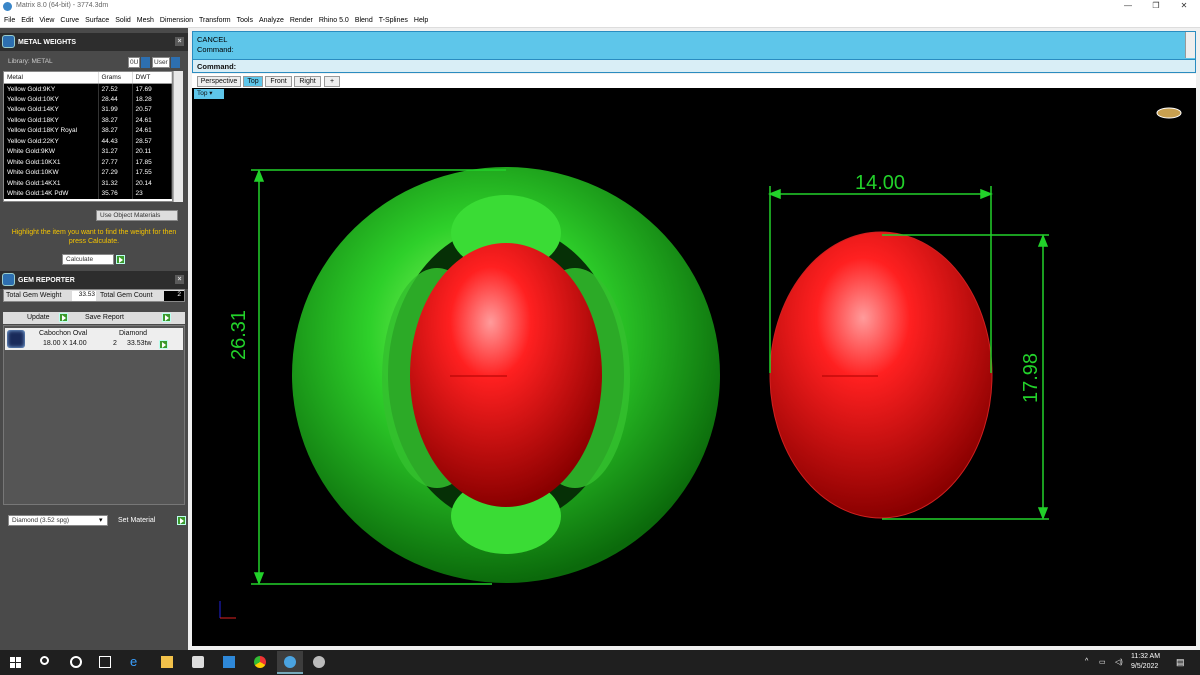 Image resolution: width=1200 pixels, height=675 pixels. I want to click on gem-count: 2, so click(115, 343).